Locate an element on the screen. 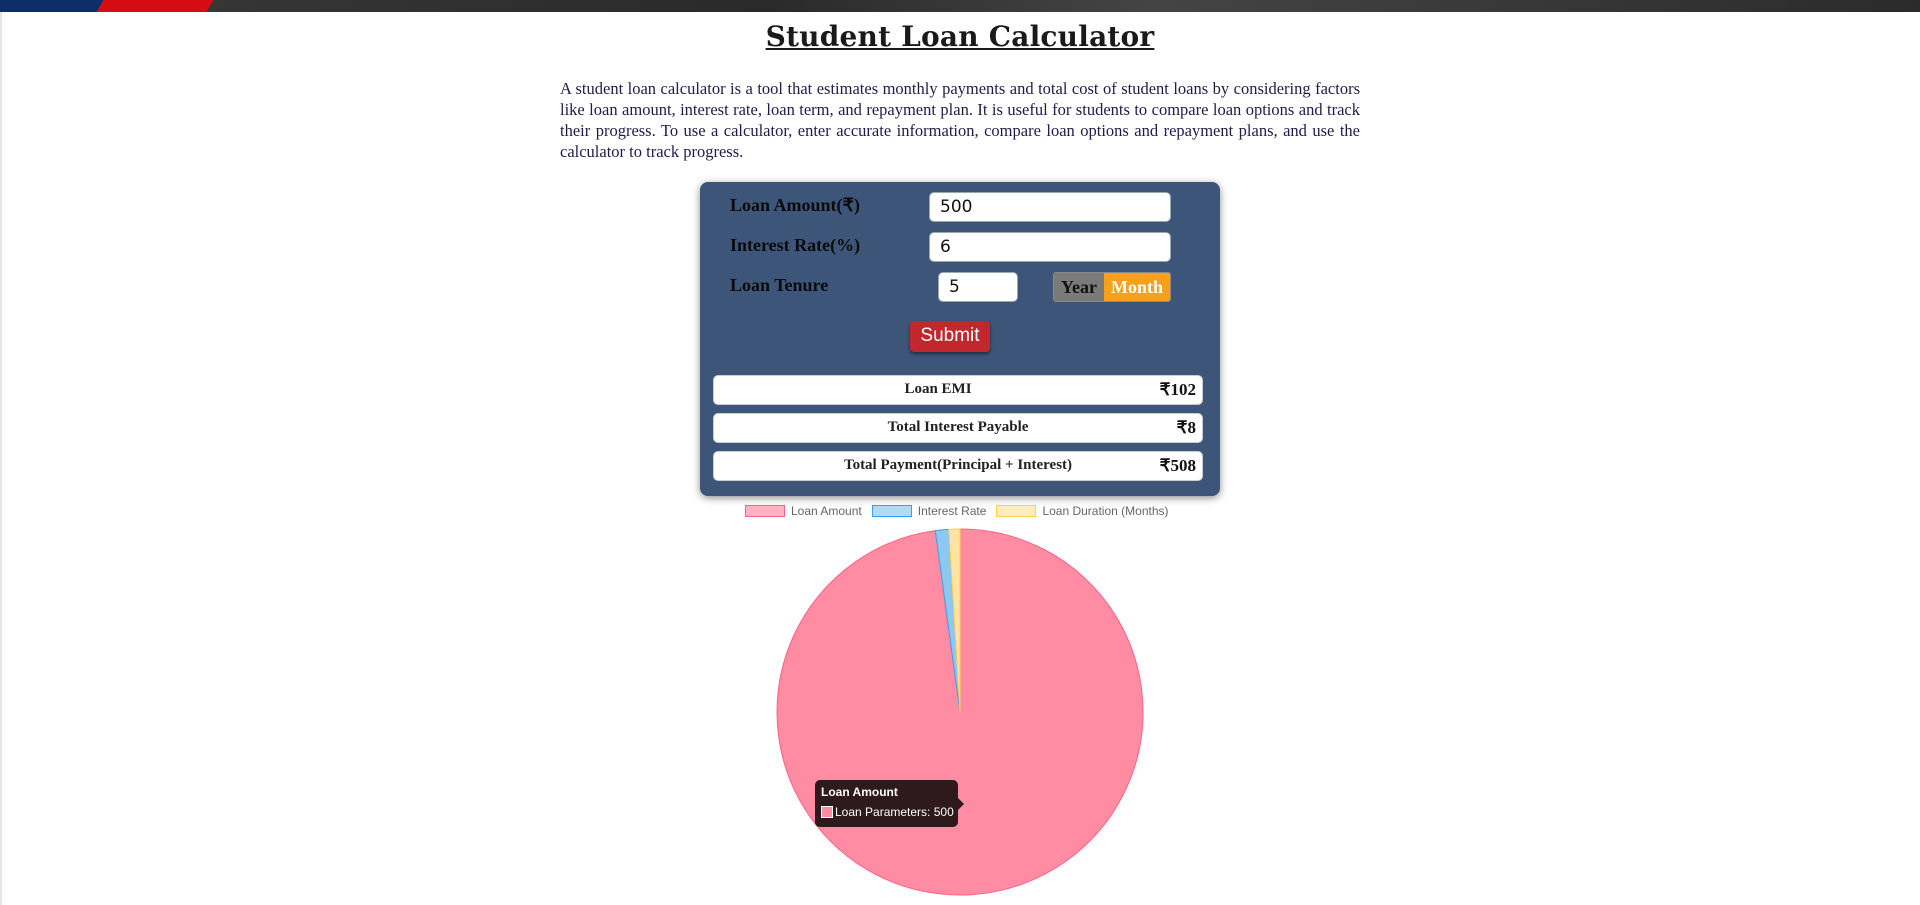 The width and height of the screenshot is (1920, 905). tooltip-title: Loan Amount is located at coordinates (859, 792).